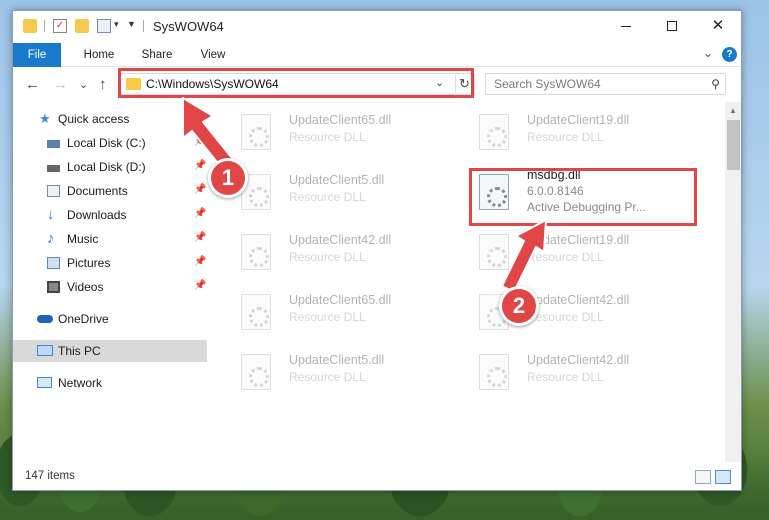 This screenshot has width=769, height=520. I want to click on documents-icon, so click(53, 191).